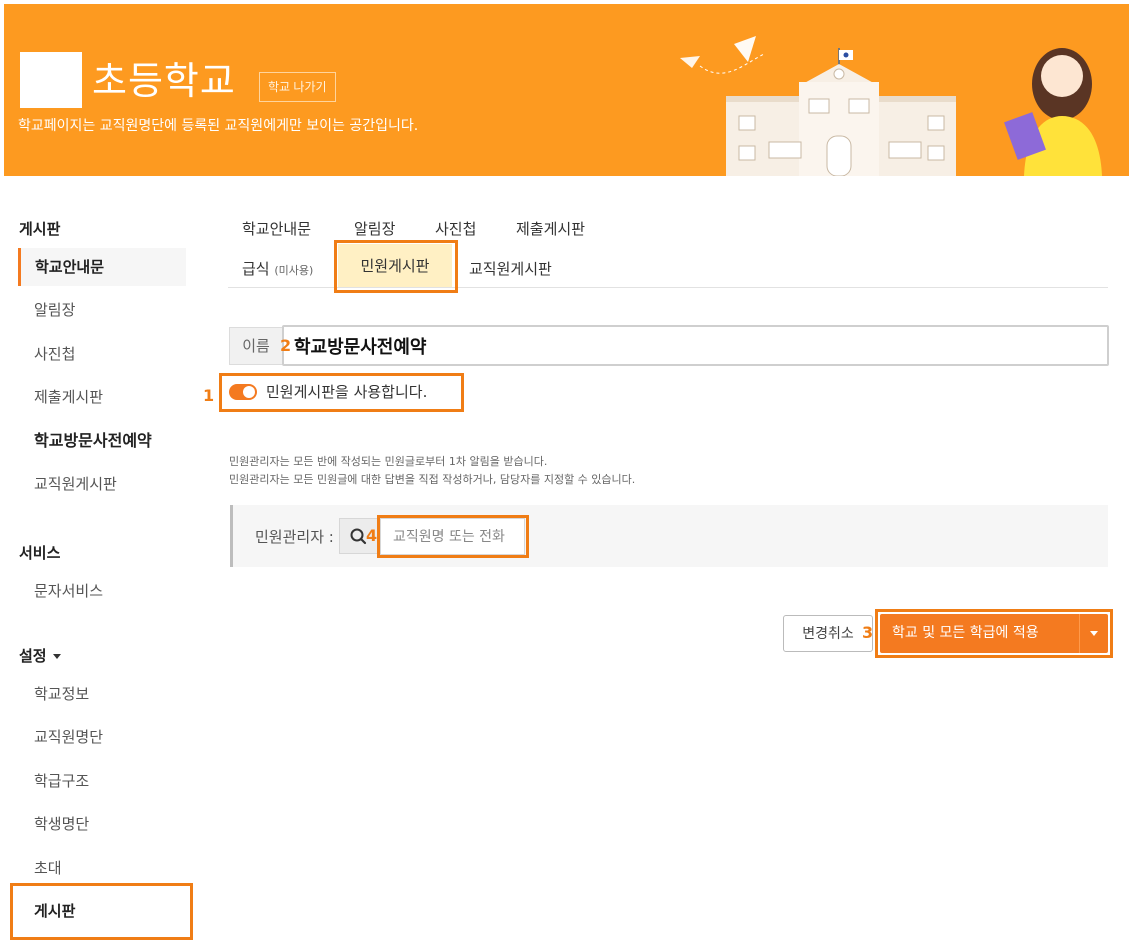 The width and height of the screenshot is (1133, 948). I want to click on sidebar-item-submission-board: 제출게시판, so click(102, 397).